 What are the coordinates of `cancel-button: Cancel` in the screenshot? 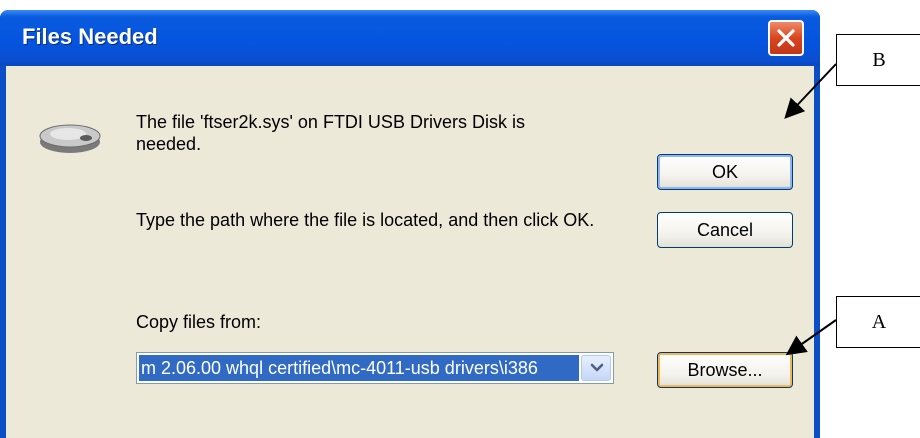 It's located at (725, 230).